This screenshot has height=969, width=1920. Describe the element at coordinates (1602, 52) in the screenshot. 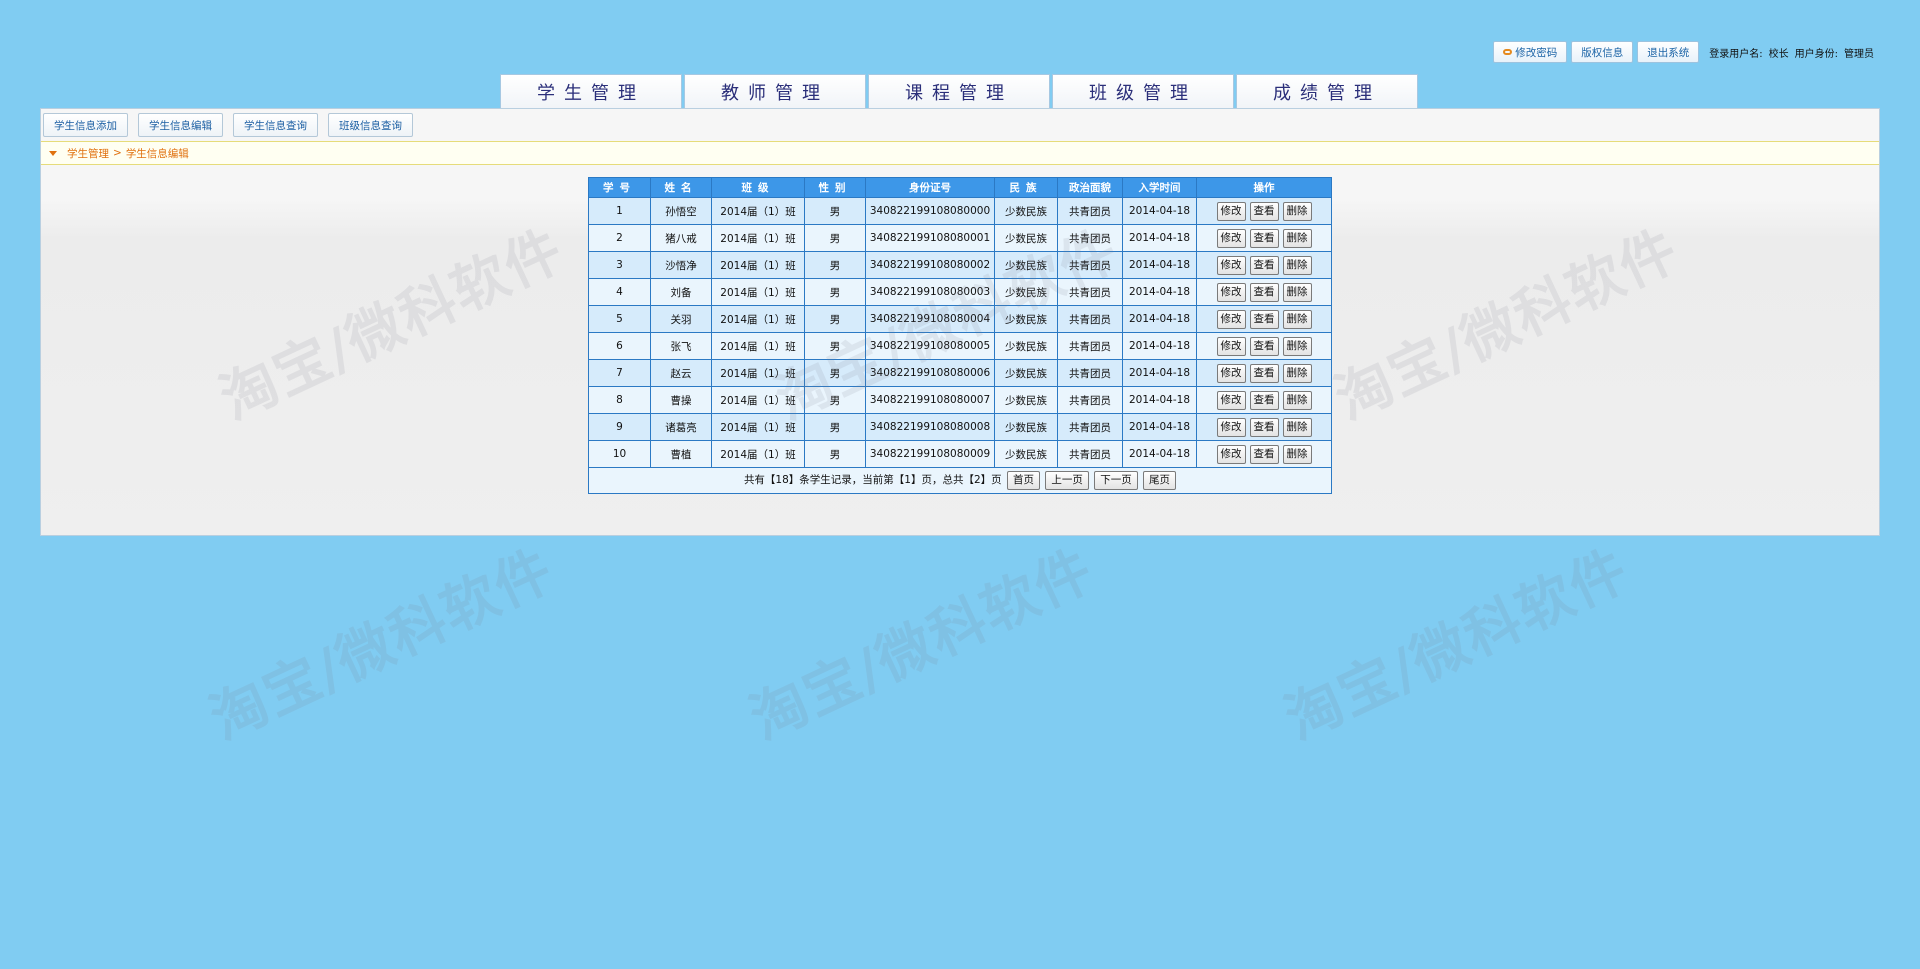

I see `copyright-button: 版权信息` at that location.